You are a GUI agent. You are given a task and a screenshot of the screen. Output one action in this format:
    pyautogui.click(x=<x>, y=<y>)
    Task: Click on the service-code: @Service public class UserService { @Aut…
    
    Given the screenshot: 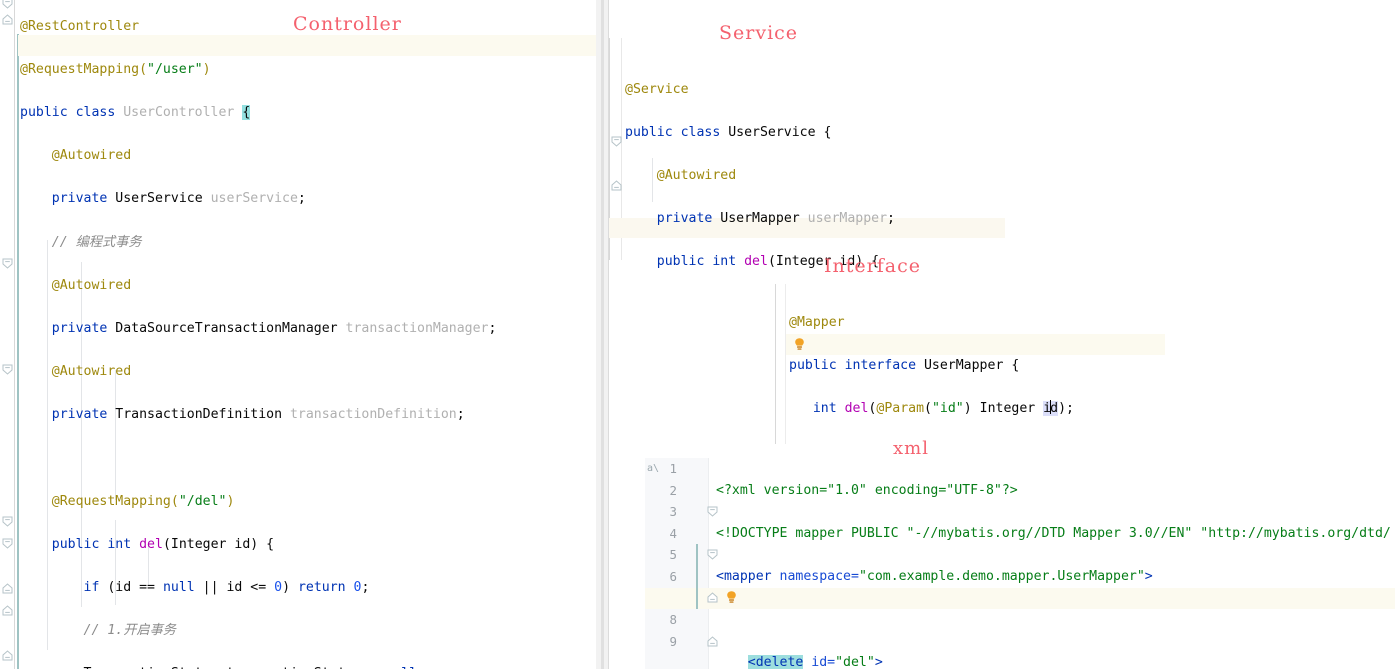 What is the action you would take?
    pyautogui.click(x=760, y=167)
    